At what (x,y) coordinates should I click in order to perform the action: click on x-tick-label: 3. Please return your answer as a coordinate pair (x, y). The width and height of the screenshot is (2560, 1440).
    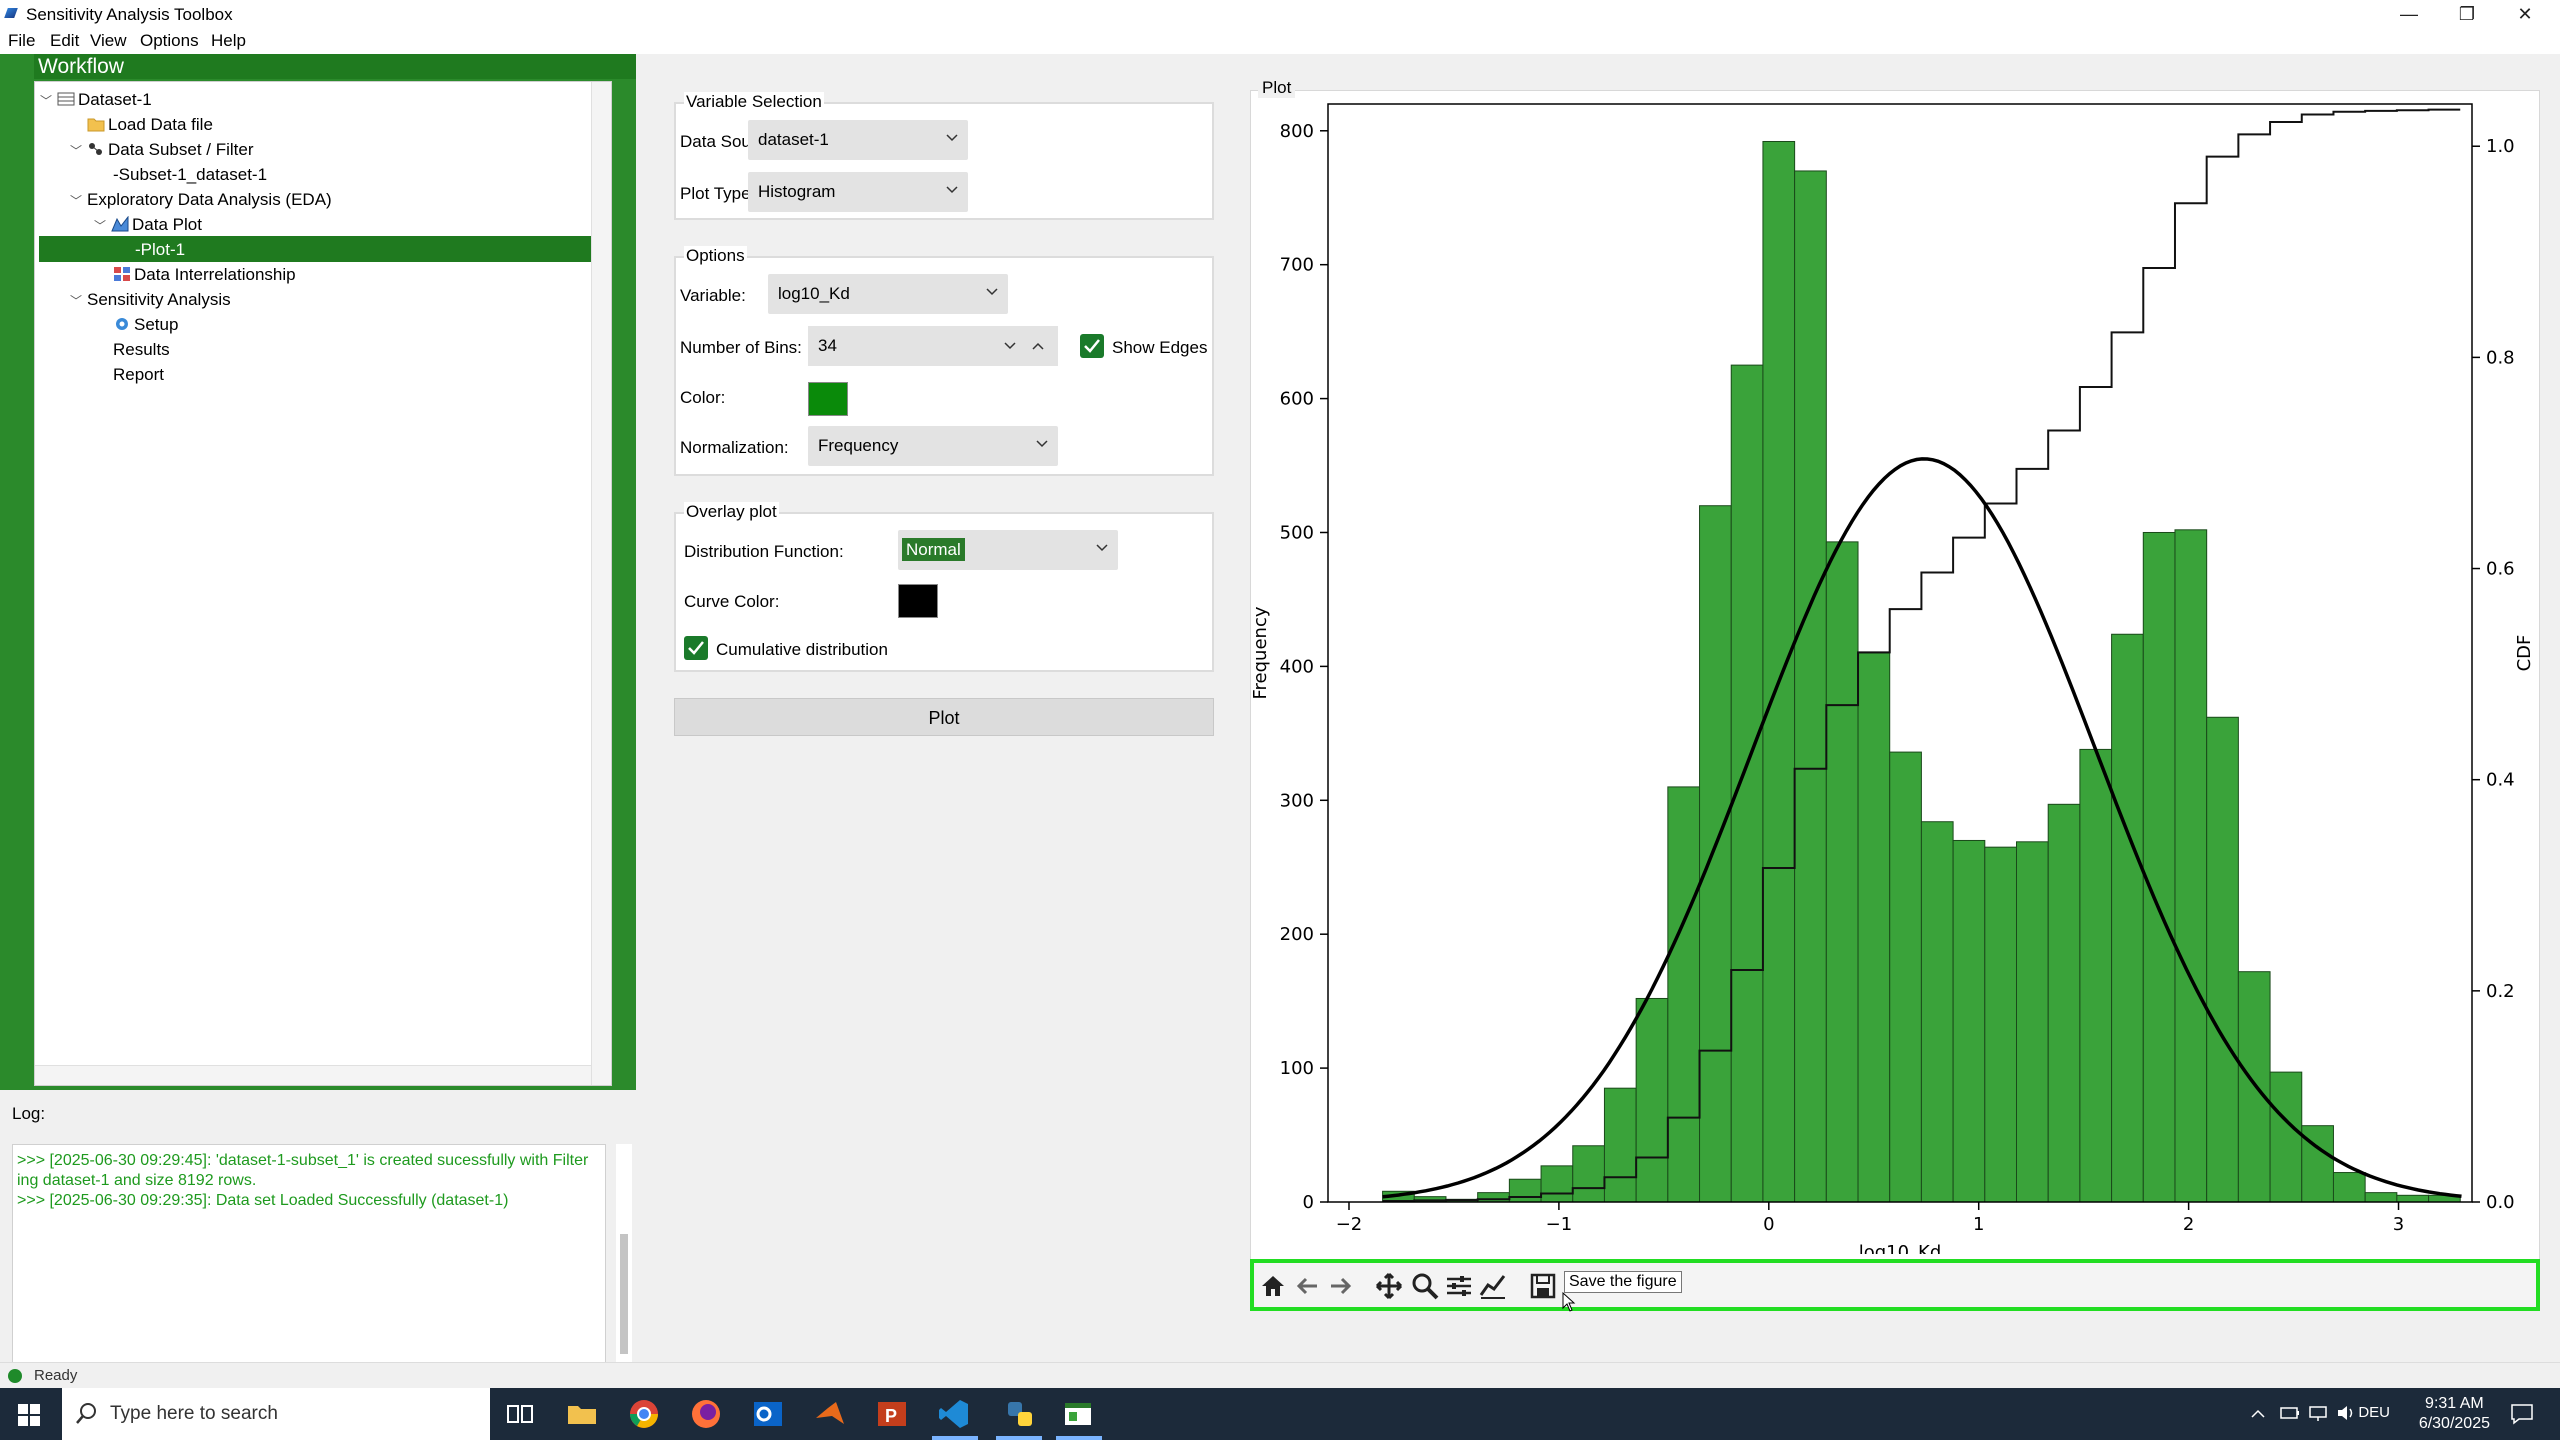
    Looking at the image, I should click on (2398, 1224).